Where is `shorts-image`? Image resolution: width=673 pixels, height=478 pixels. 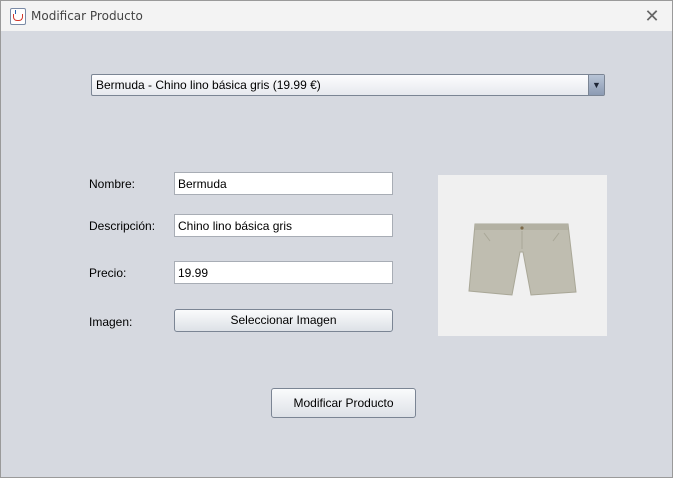
shorts-image is located at coordinates (522, 259).